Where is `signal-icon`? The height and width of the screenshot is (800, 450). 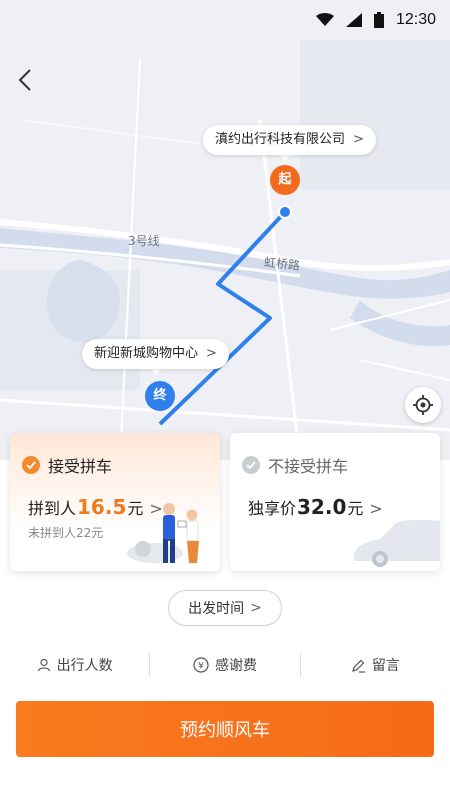 signal-icon is located at coordinates (353, 20).